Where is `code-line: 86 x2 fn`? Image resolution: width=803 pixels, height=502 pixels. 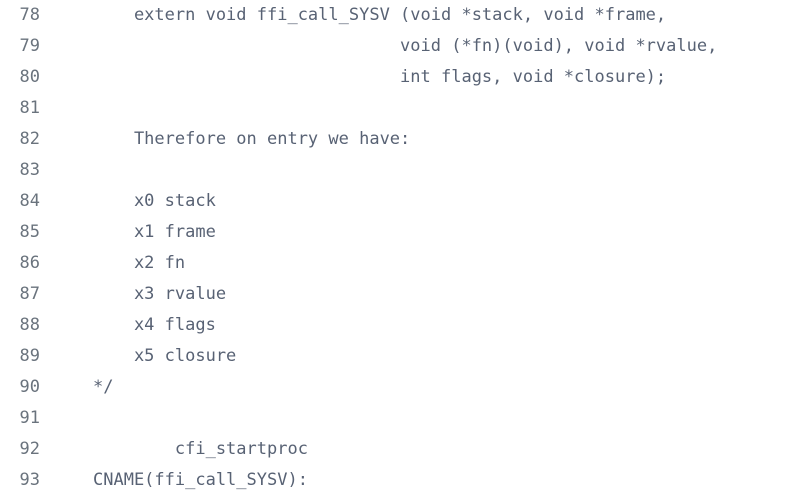
code-line: 86 x2 fn is located at coordinates (401, 263).